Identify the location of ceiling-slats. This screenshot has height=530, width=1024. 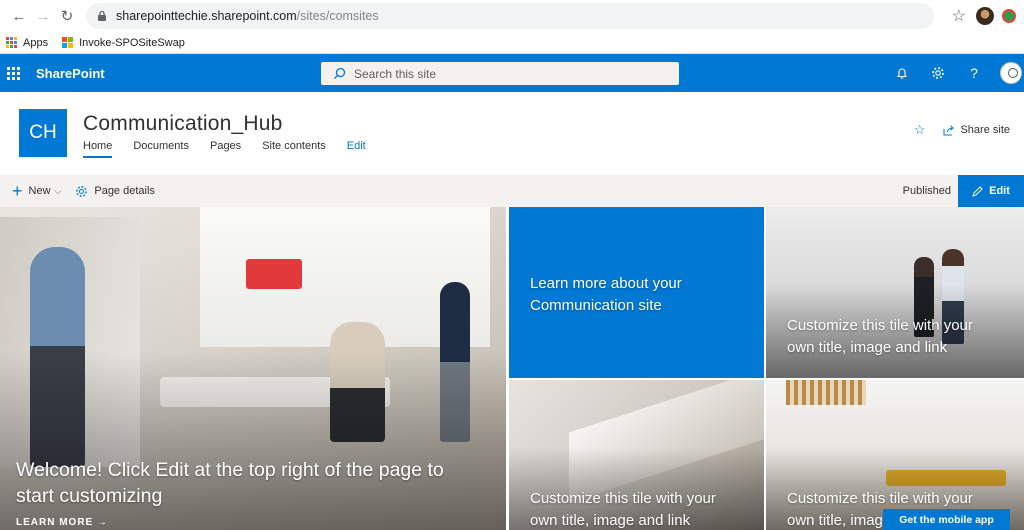
(826, 392).